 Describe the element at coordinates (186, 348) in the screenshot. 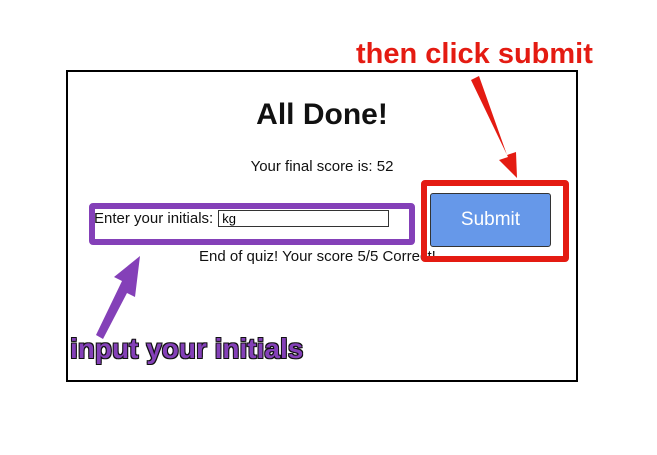

I see `initials-hint-label: input your initials` at that location.